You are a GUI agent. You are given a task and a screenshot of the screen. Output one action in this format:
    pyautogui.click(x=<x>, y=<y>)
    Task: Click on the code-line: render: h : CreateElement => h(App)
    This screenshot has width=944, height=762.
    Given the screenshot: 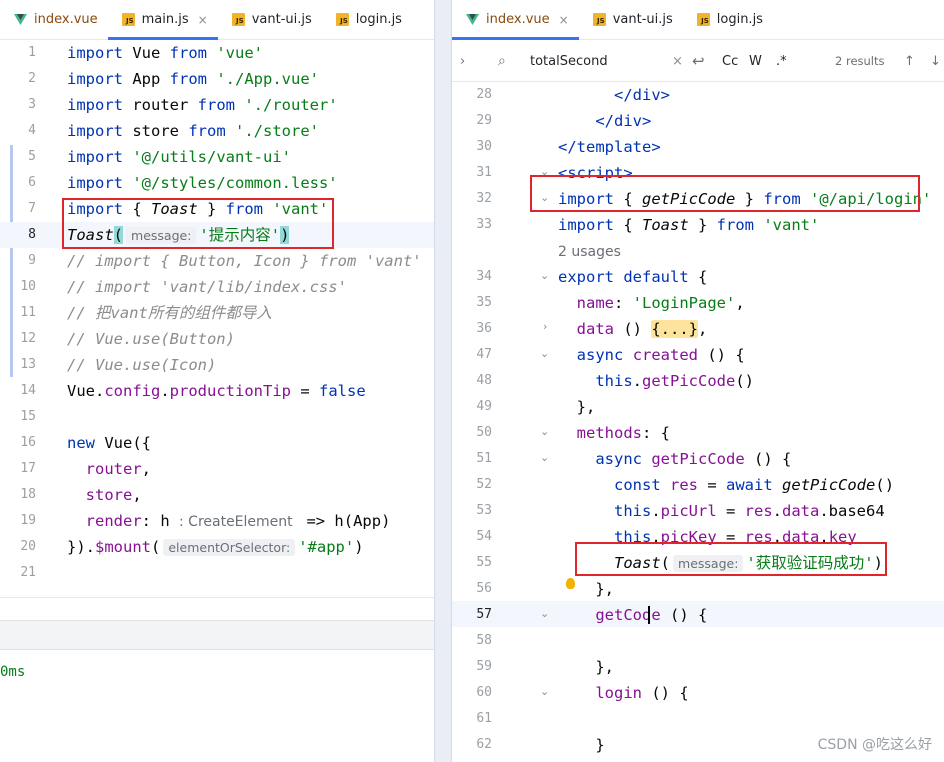 What is the action you would take?
    pyautogui.click(x=229, y=521)
    